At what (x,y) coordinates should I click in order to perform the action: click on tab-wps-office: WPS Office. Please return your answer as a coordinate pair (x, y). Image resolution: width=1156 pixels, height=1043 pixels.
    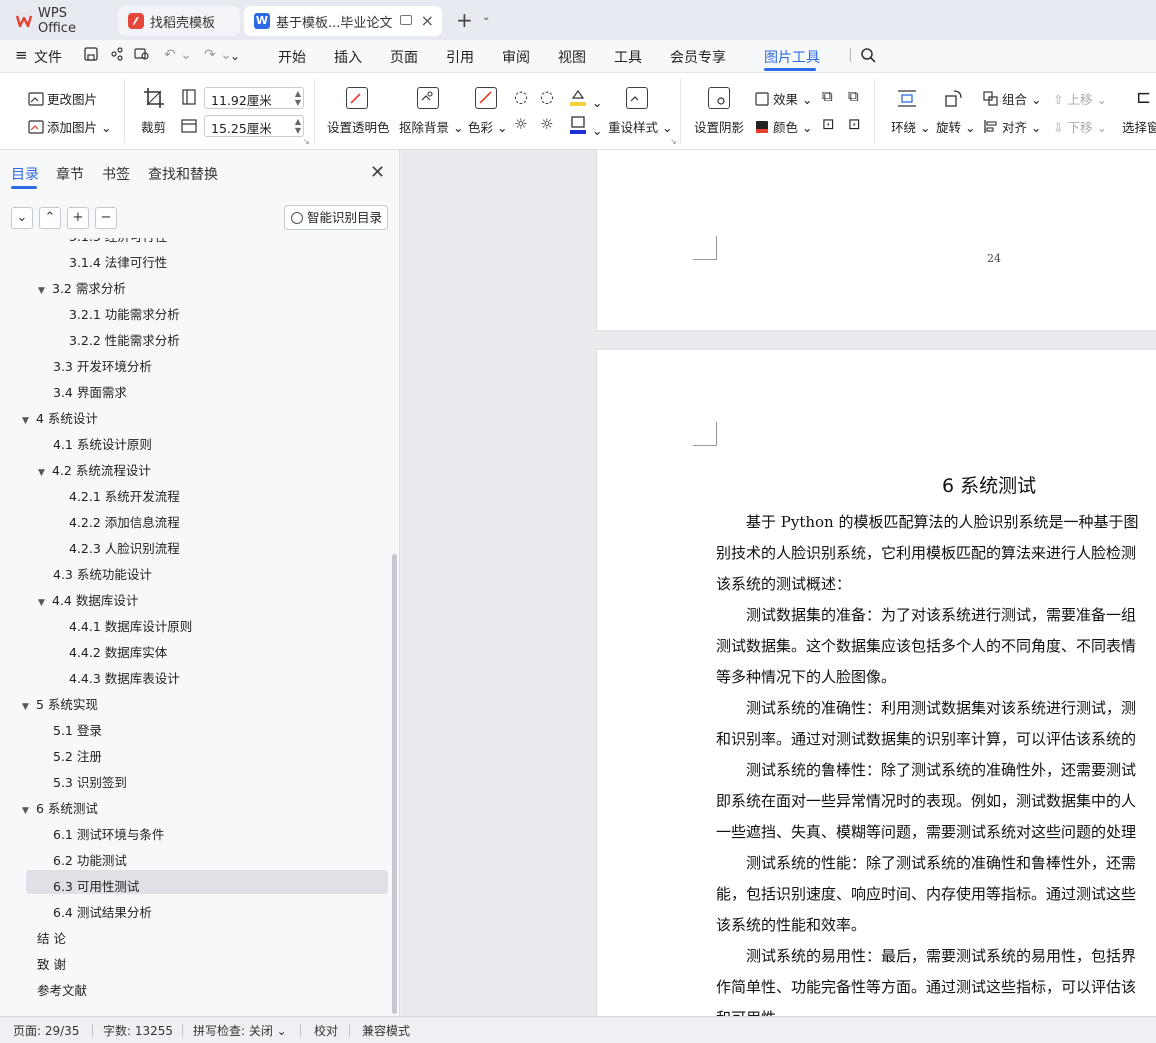
    Looking at the image, I should click on (60, 21).